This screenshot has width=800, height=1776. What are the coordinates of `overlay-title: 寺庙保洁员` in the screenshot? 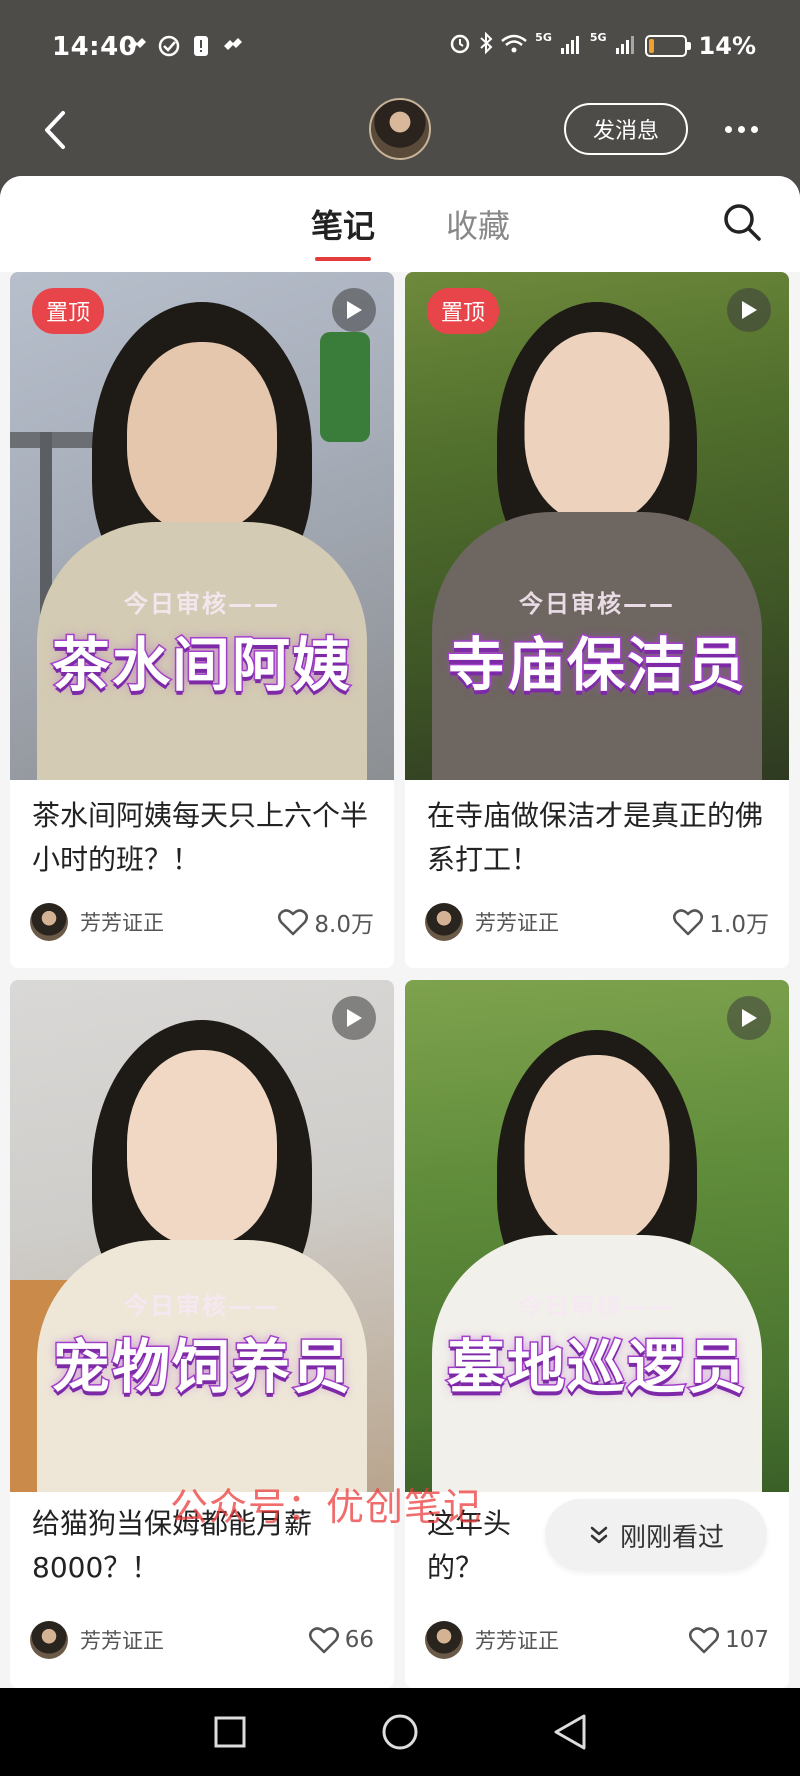 It's located at (596, 665).